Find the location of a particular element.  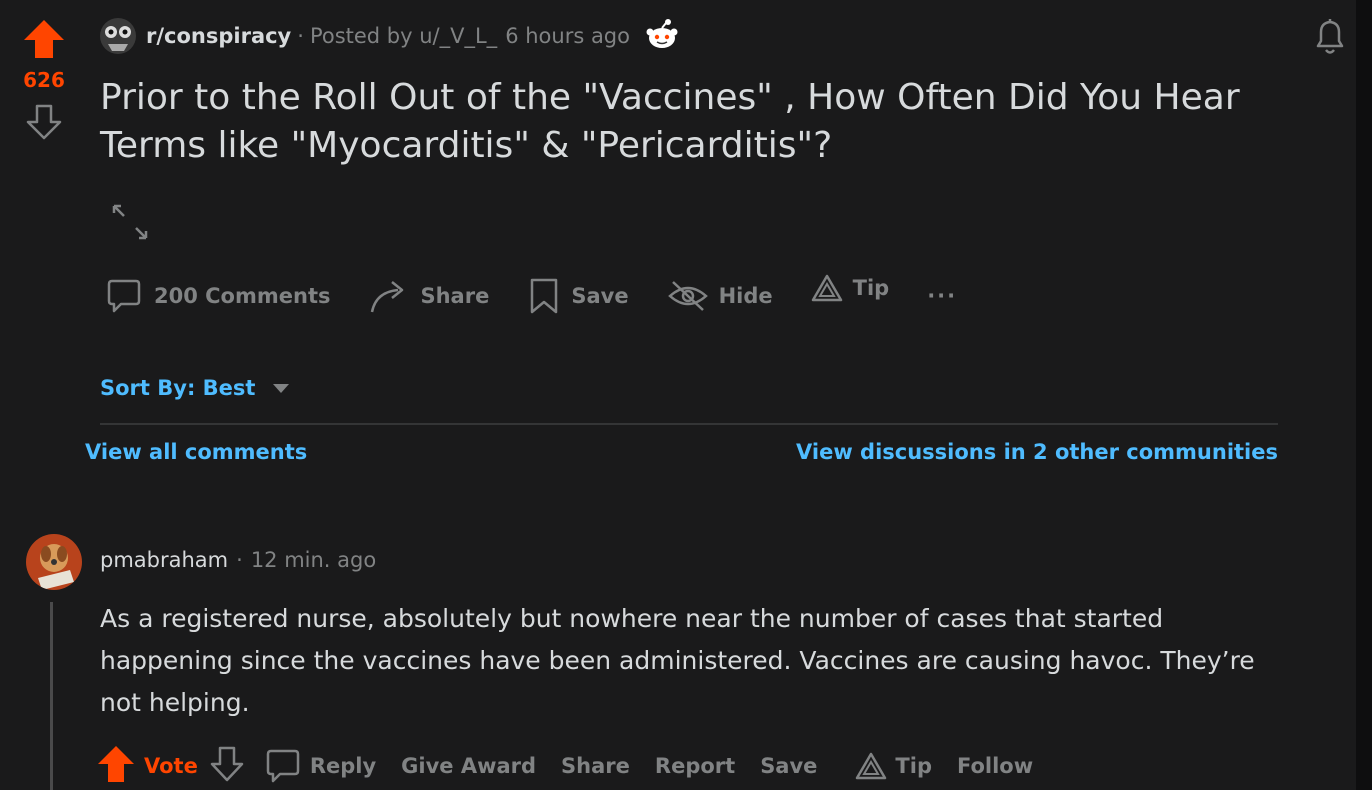

comment-icon is located at coordinates (124, 296).